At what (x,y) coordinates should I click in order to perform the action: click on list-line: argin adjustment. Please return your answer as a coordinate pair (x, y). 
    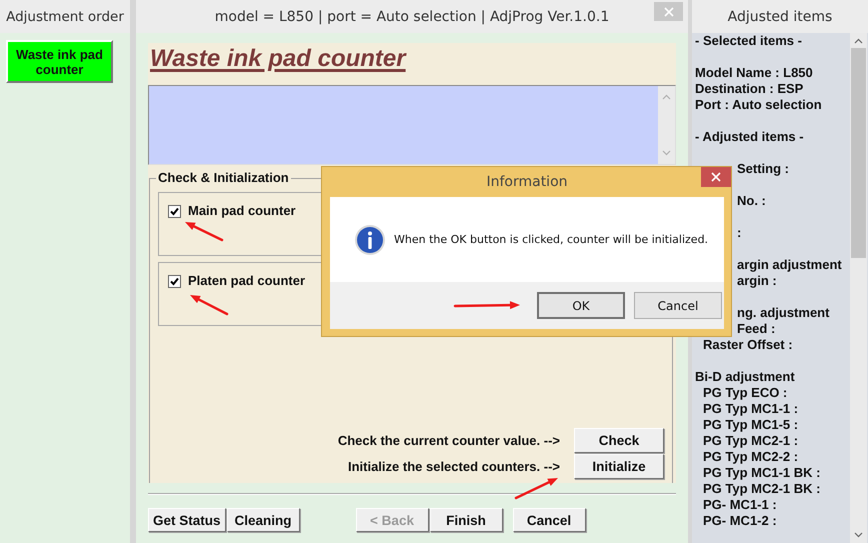
    Looking at the image, I should click on (789, 265).